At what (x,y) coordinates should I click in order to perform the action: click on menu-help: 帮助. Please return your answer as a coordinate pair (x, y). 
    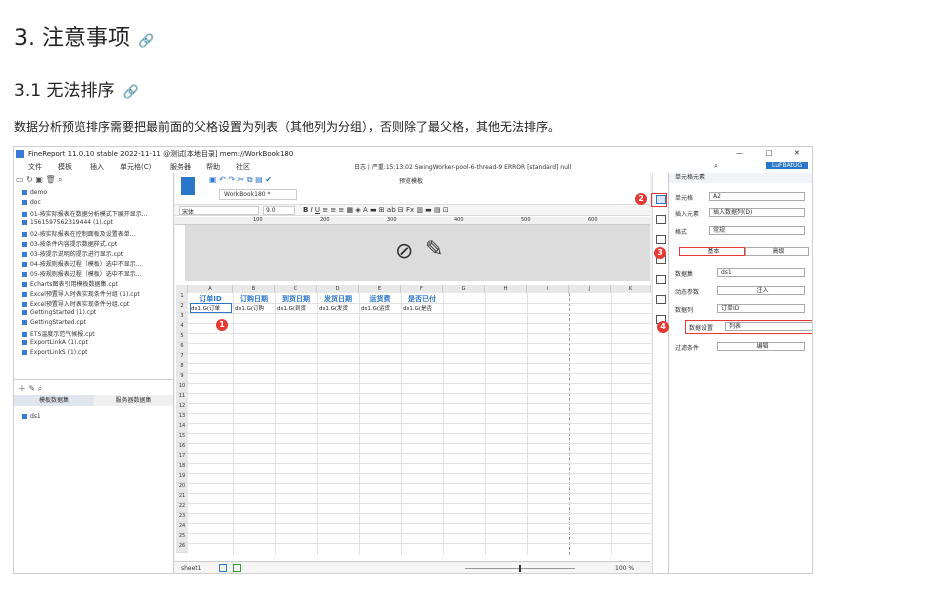
    Looking at the image, I should click on (213, 167).